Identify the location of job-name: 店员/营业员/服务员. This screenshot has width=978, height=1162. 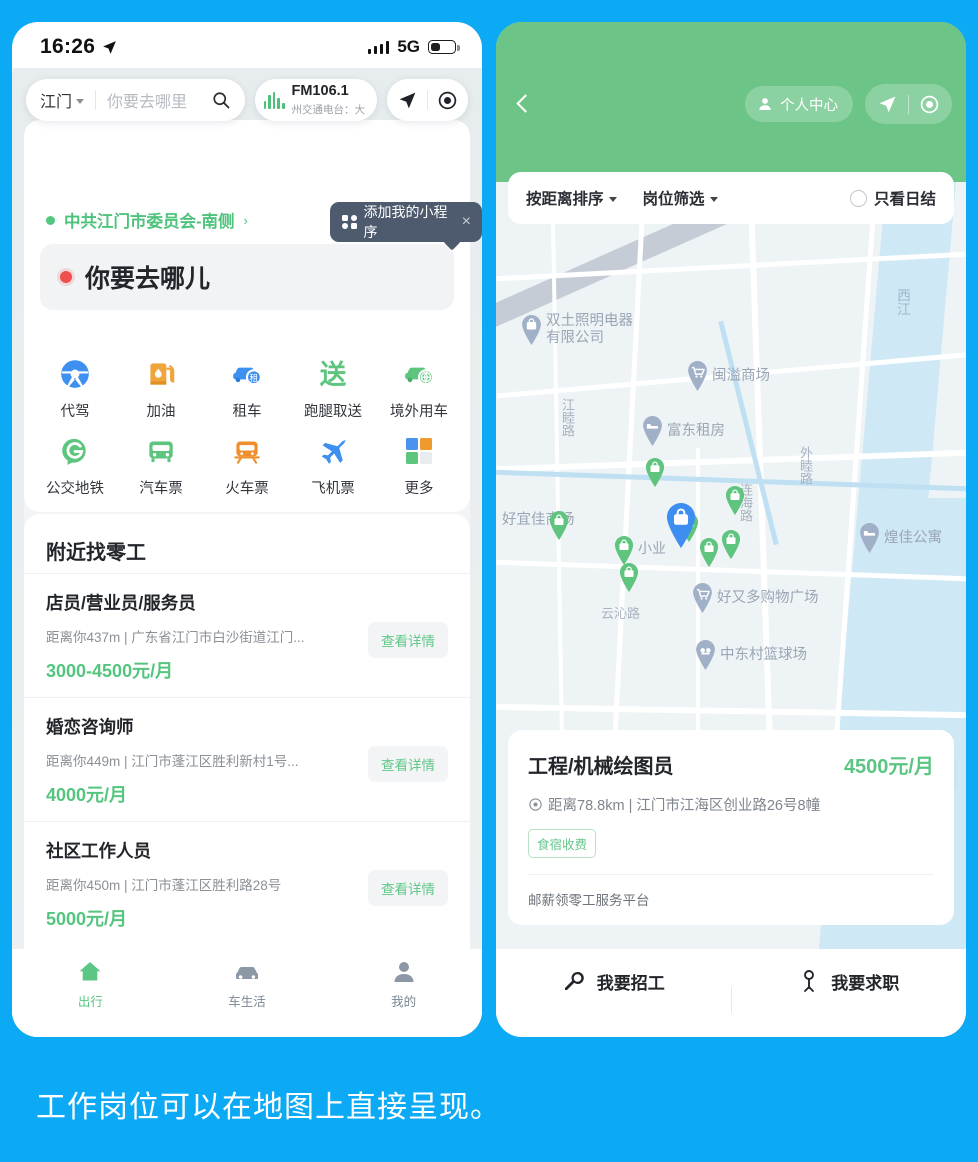
(121, 603).